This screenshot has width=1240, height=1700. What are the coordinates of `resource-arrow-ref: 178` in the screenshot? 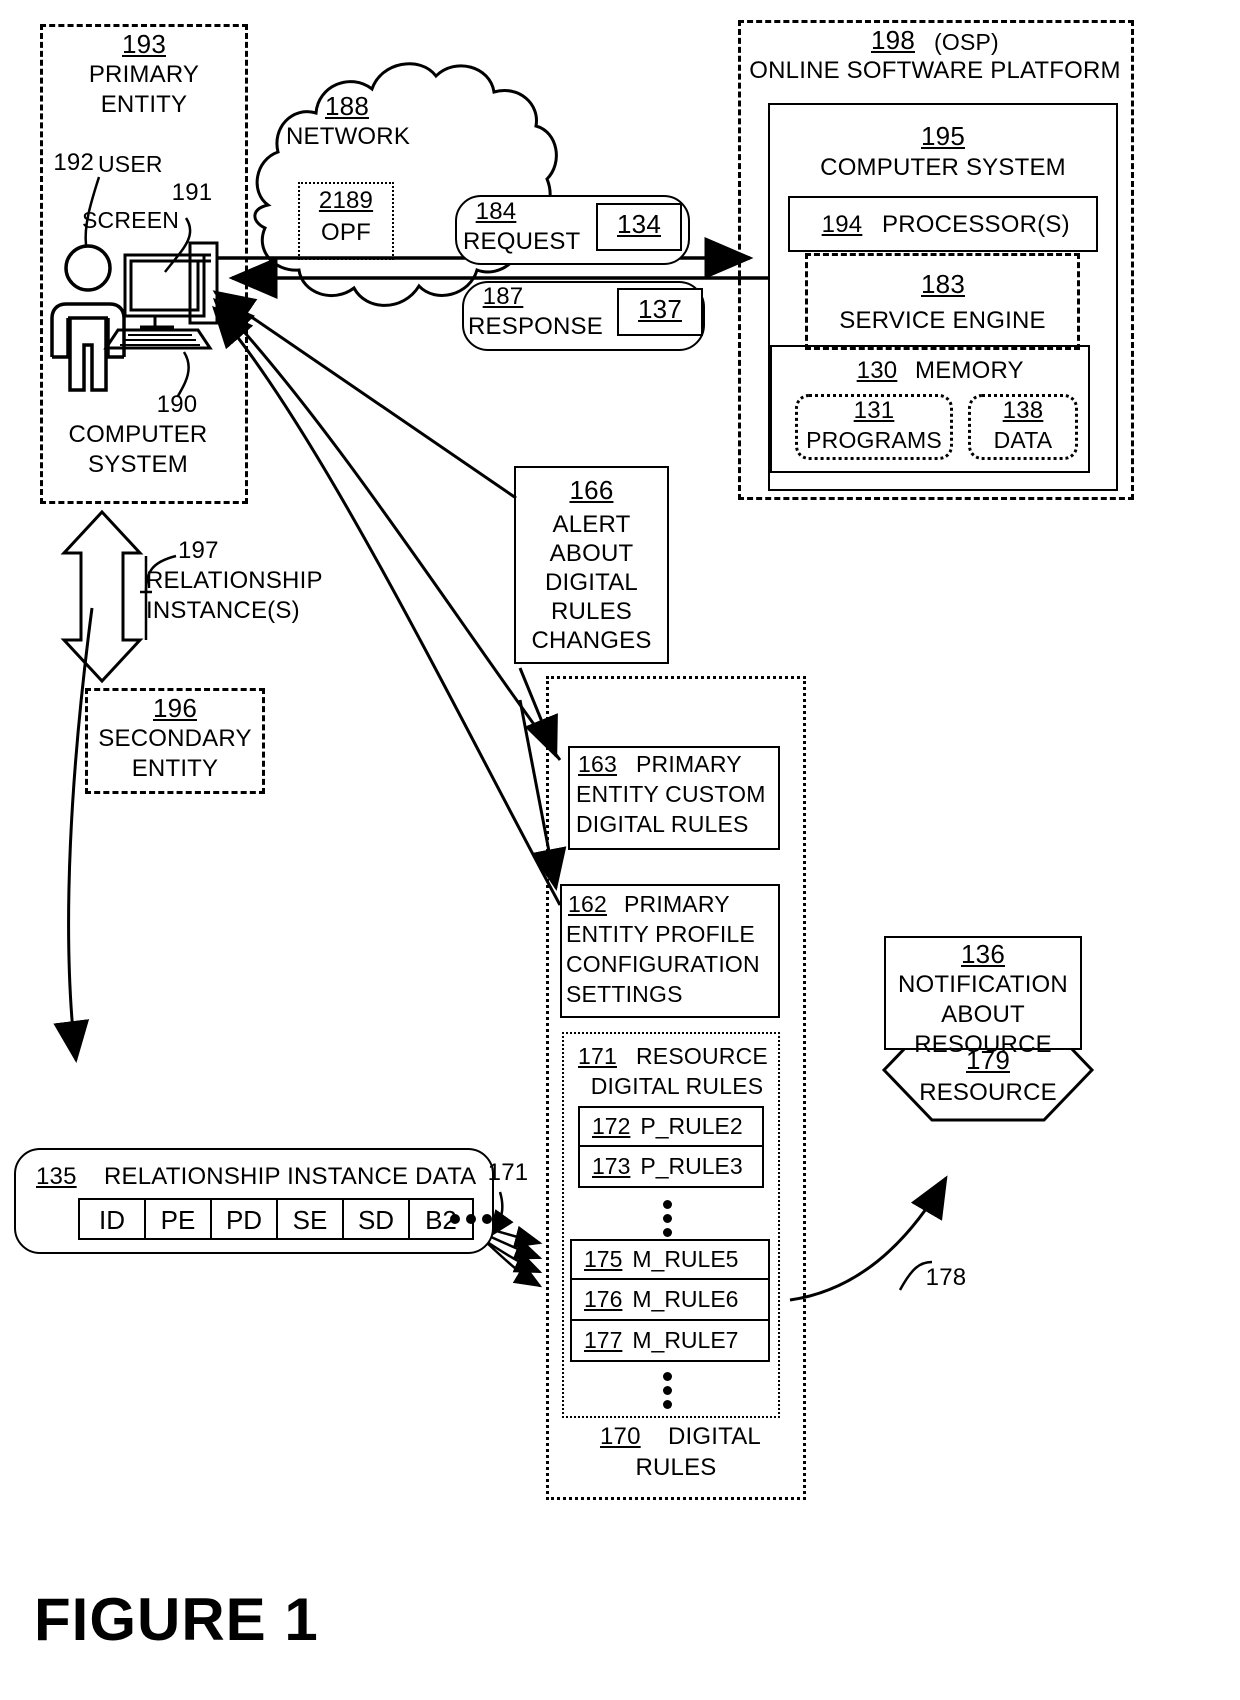 It's located at (946, 1277).